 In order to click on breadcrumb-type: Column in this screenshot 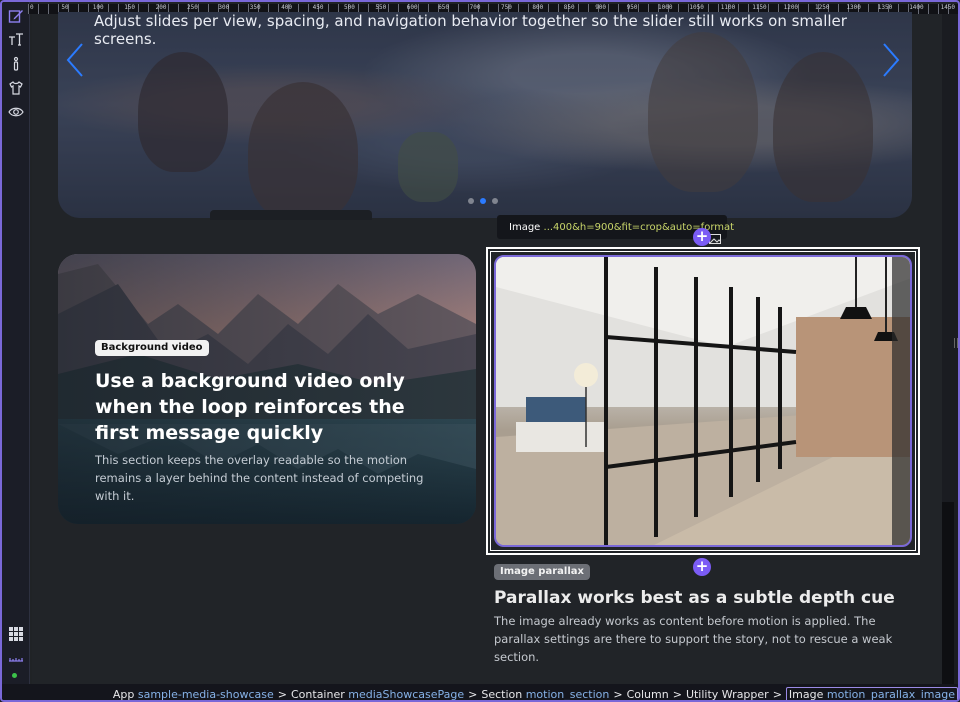, I will do `click(647, 694)`.